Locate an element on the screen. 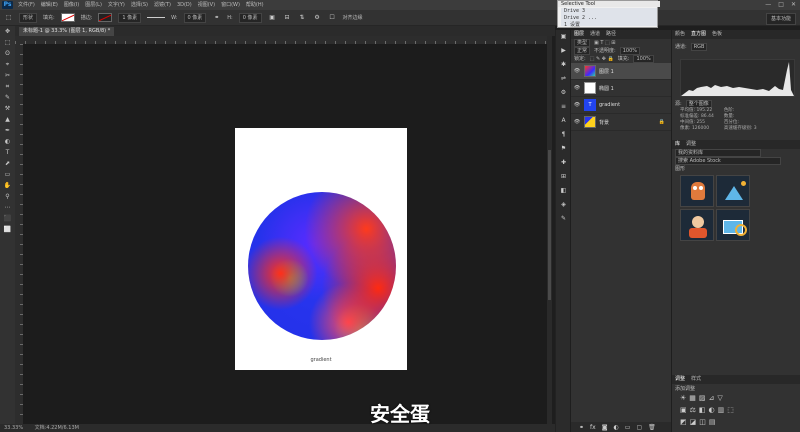 This screenshot has height=432, width=800. tool-preset-icon: ⬚ is located at coordinates (8, 17).